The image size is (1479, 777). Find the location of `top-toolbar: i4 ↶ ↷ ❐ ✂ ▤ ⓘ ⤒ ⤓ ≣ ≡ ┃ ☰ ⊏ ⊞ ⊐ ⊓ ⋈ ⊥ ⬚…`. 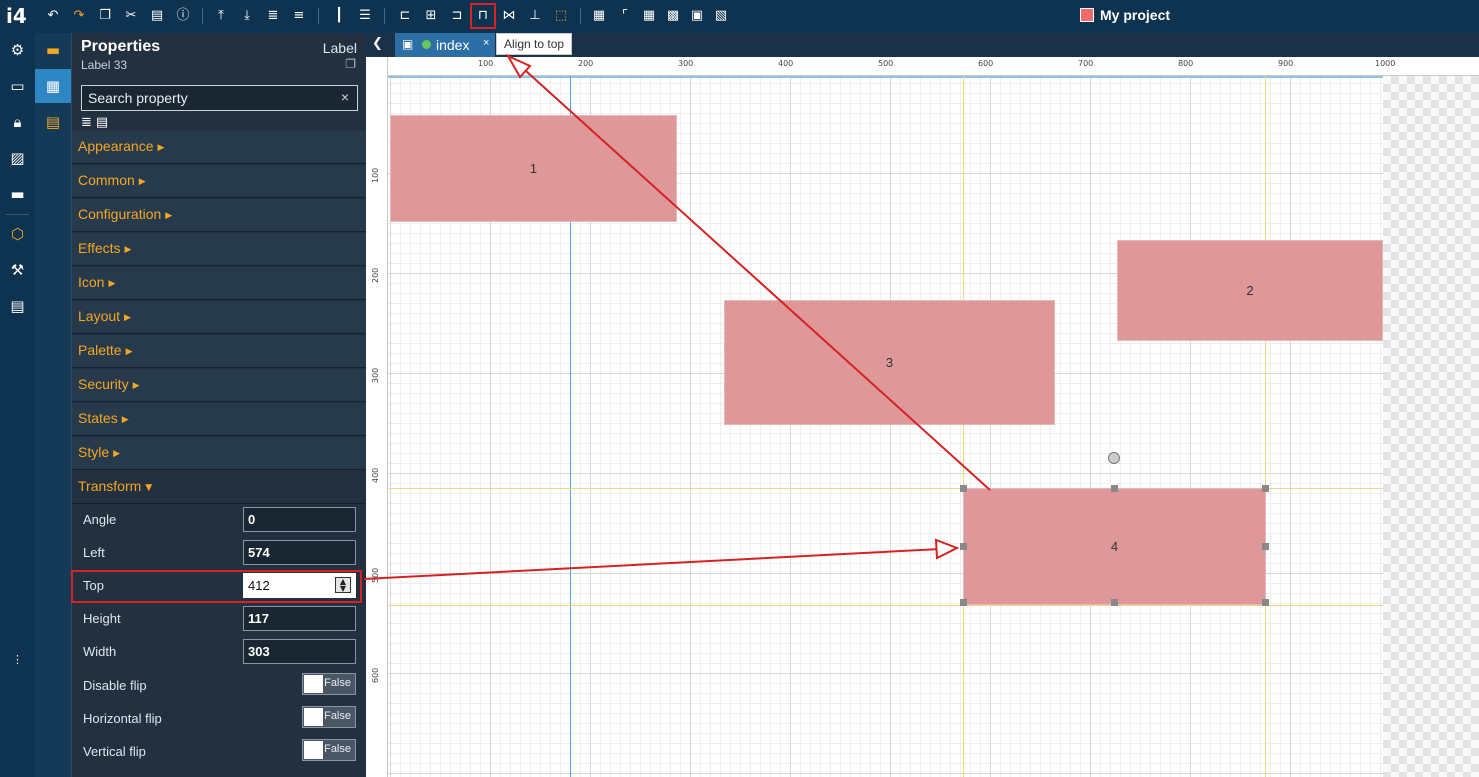

top-toolbar: i4 ↶ ↷ ❐ ✂ ▤ ⓘ ⤒ ⤓ ≣ ≡ ┃ ☰ ⊏ ⊞ ⊐ ⊓ ⋈ ⊥ ⬚… is located at coordinates (739, 16).